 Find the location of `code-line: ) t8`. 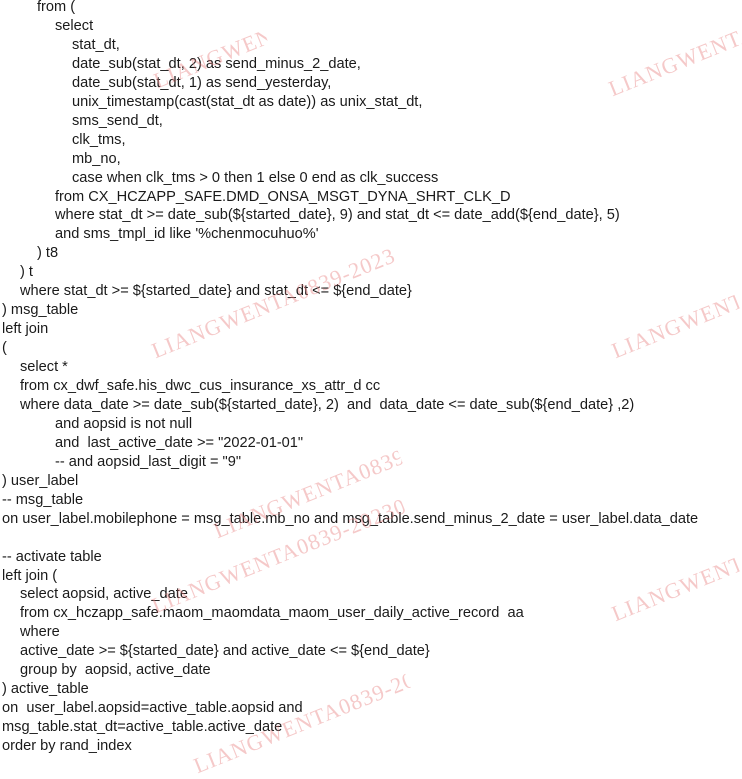

code-line: ) t8 is located at coordinates (48, 253).